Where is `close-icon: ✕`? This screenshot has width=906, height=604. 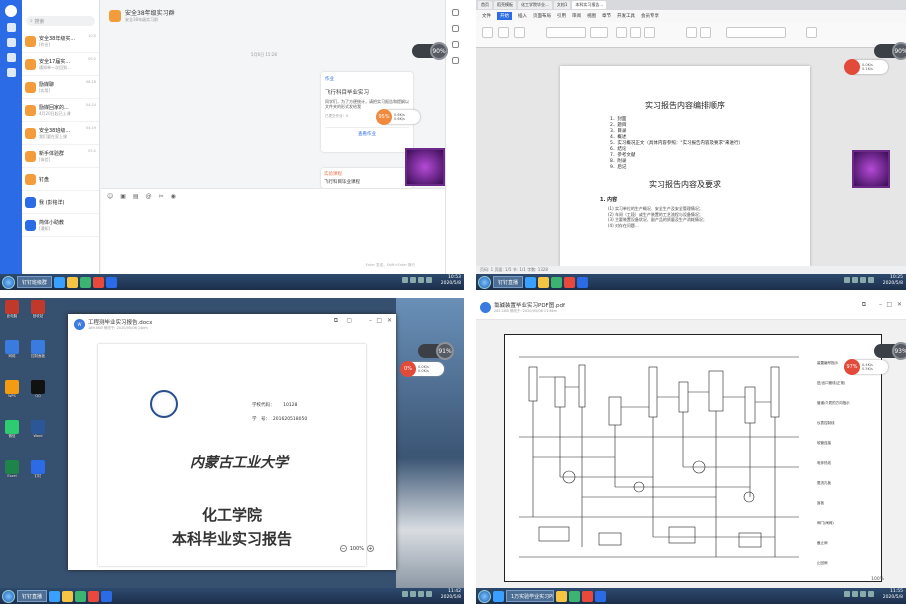
close-icon: ✕ is located at coordinates (899, 304).